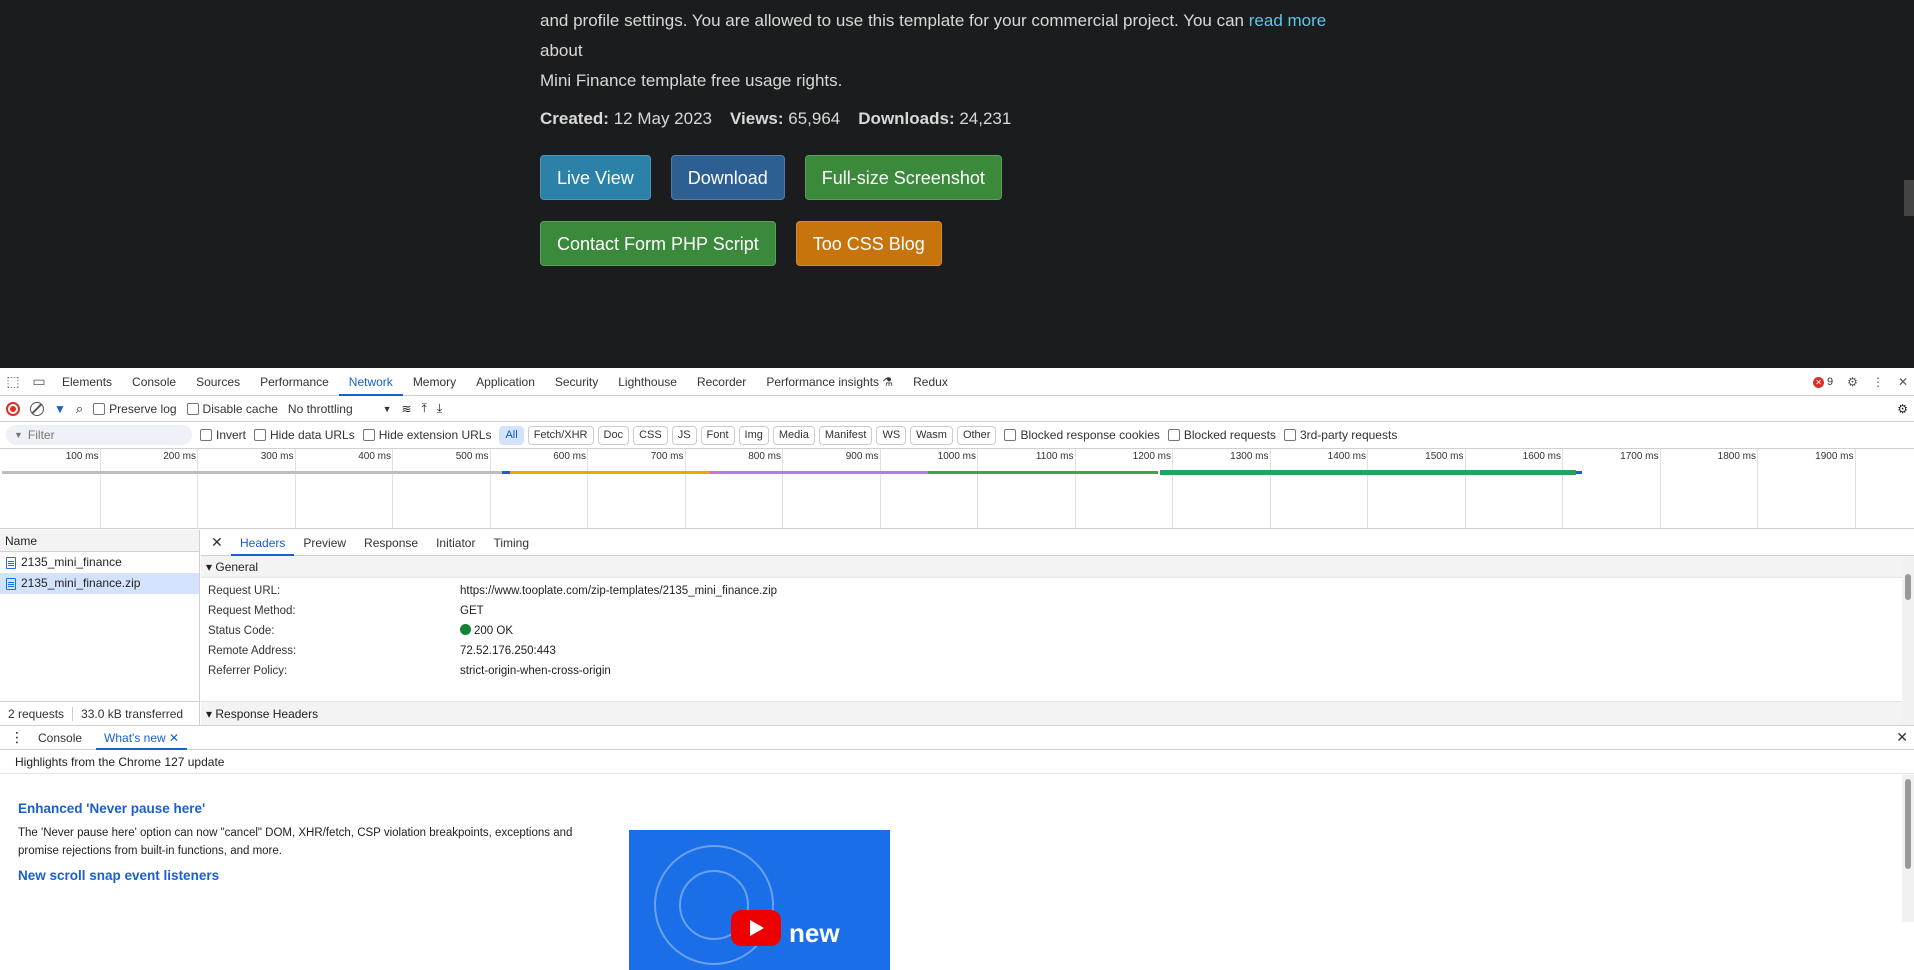  I want to click on video-thumbnail: new, so click(759, 900).